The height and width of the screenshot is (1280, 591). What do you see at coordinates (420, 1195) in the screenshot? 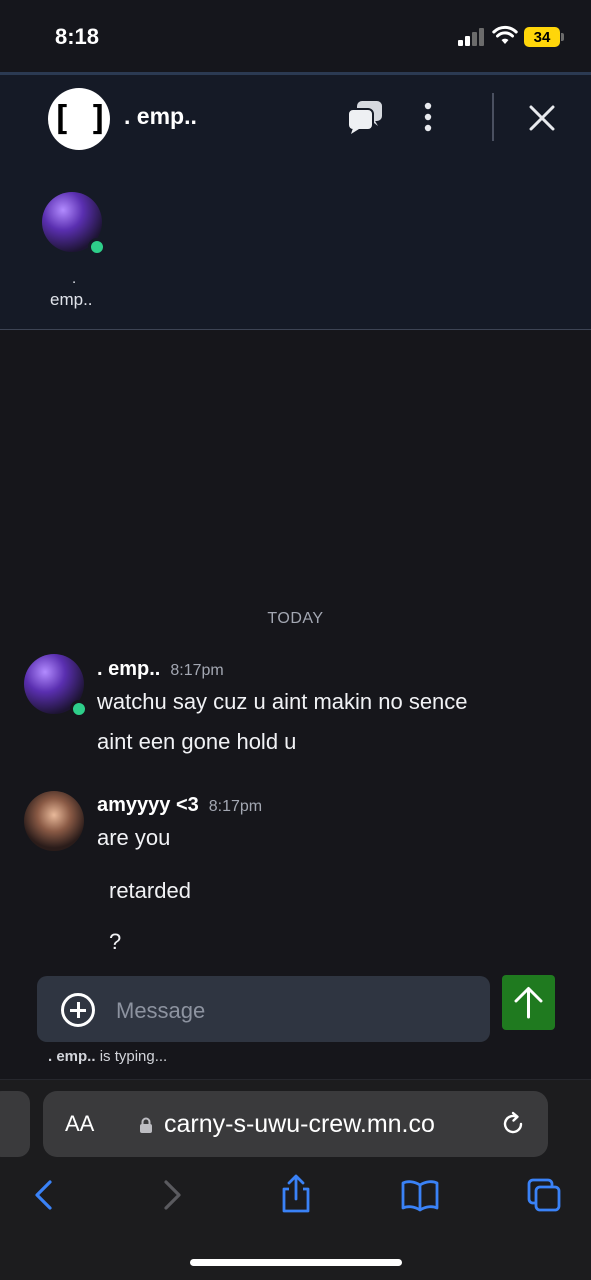
I see `bookmarks-icon` at bounding box center [420, 1195].